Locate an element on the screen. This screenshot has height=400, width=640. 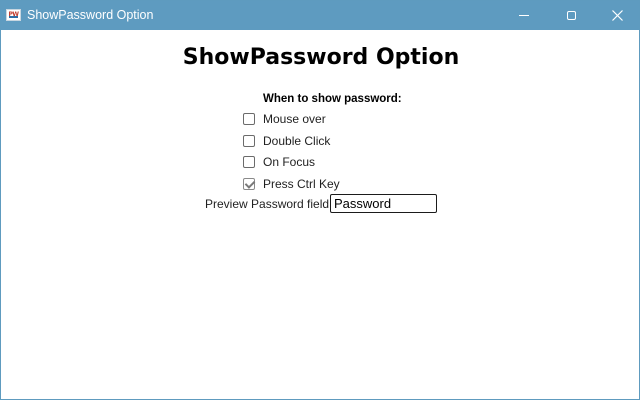
close-button is located at coordinates (617, 15).